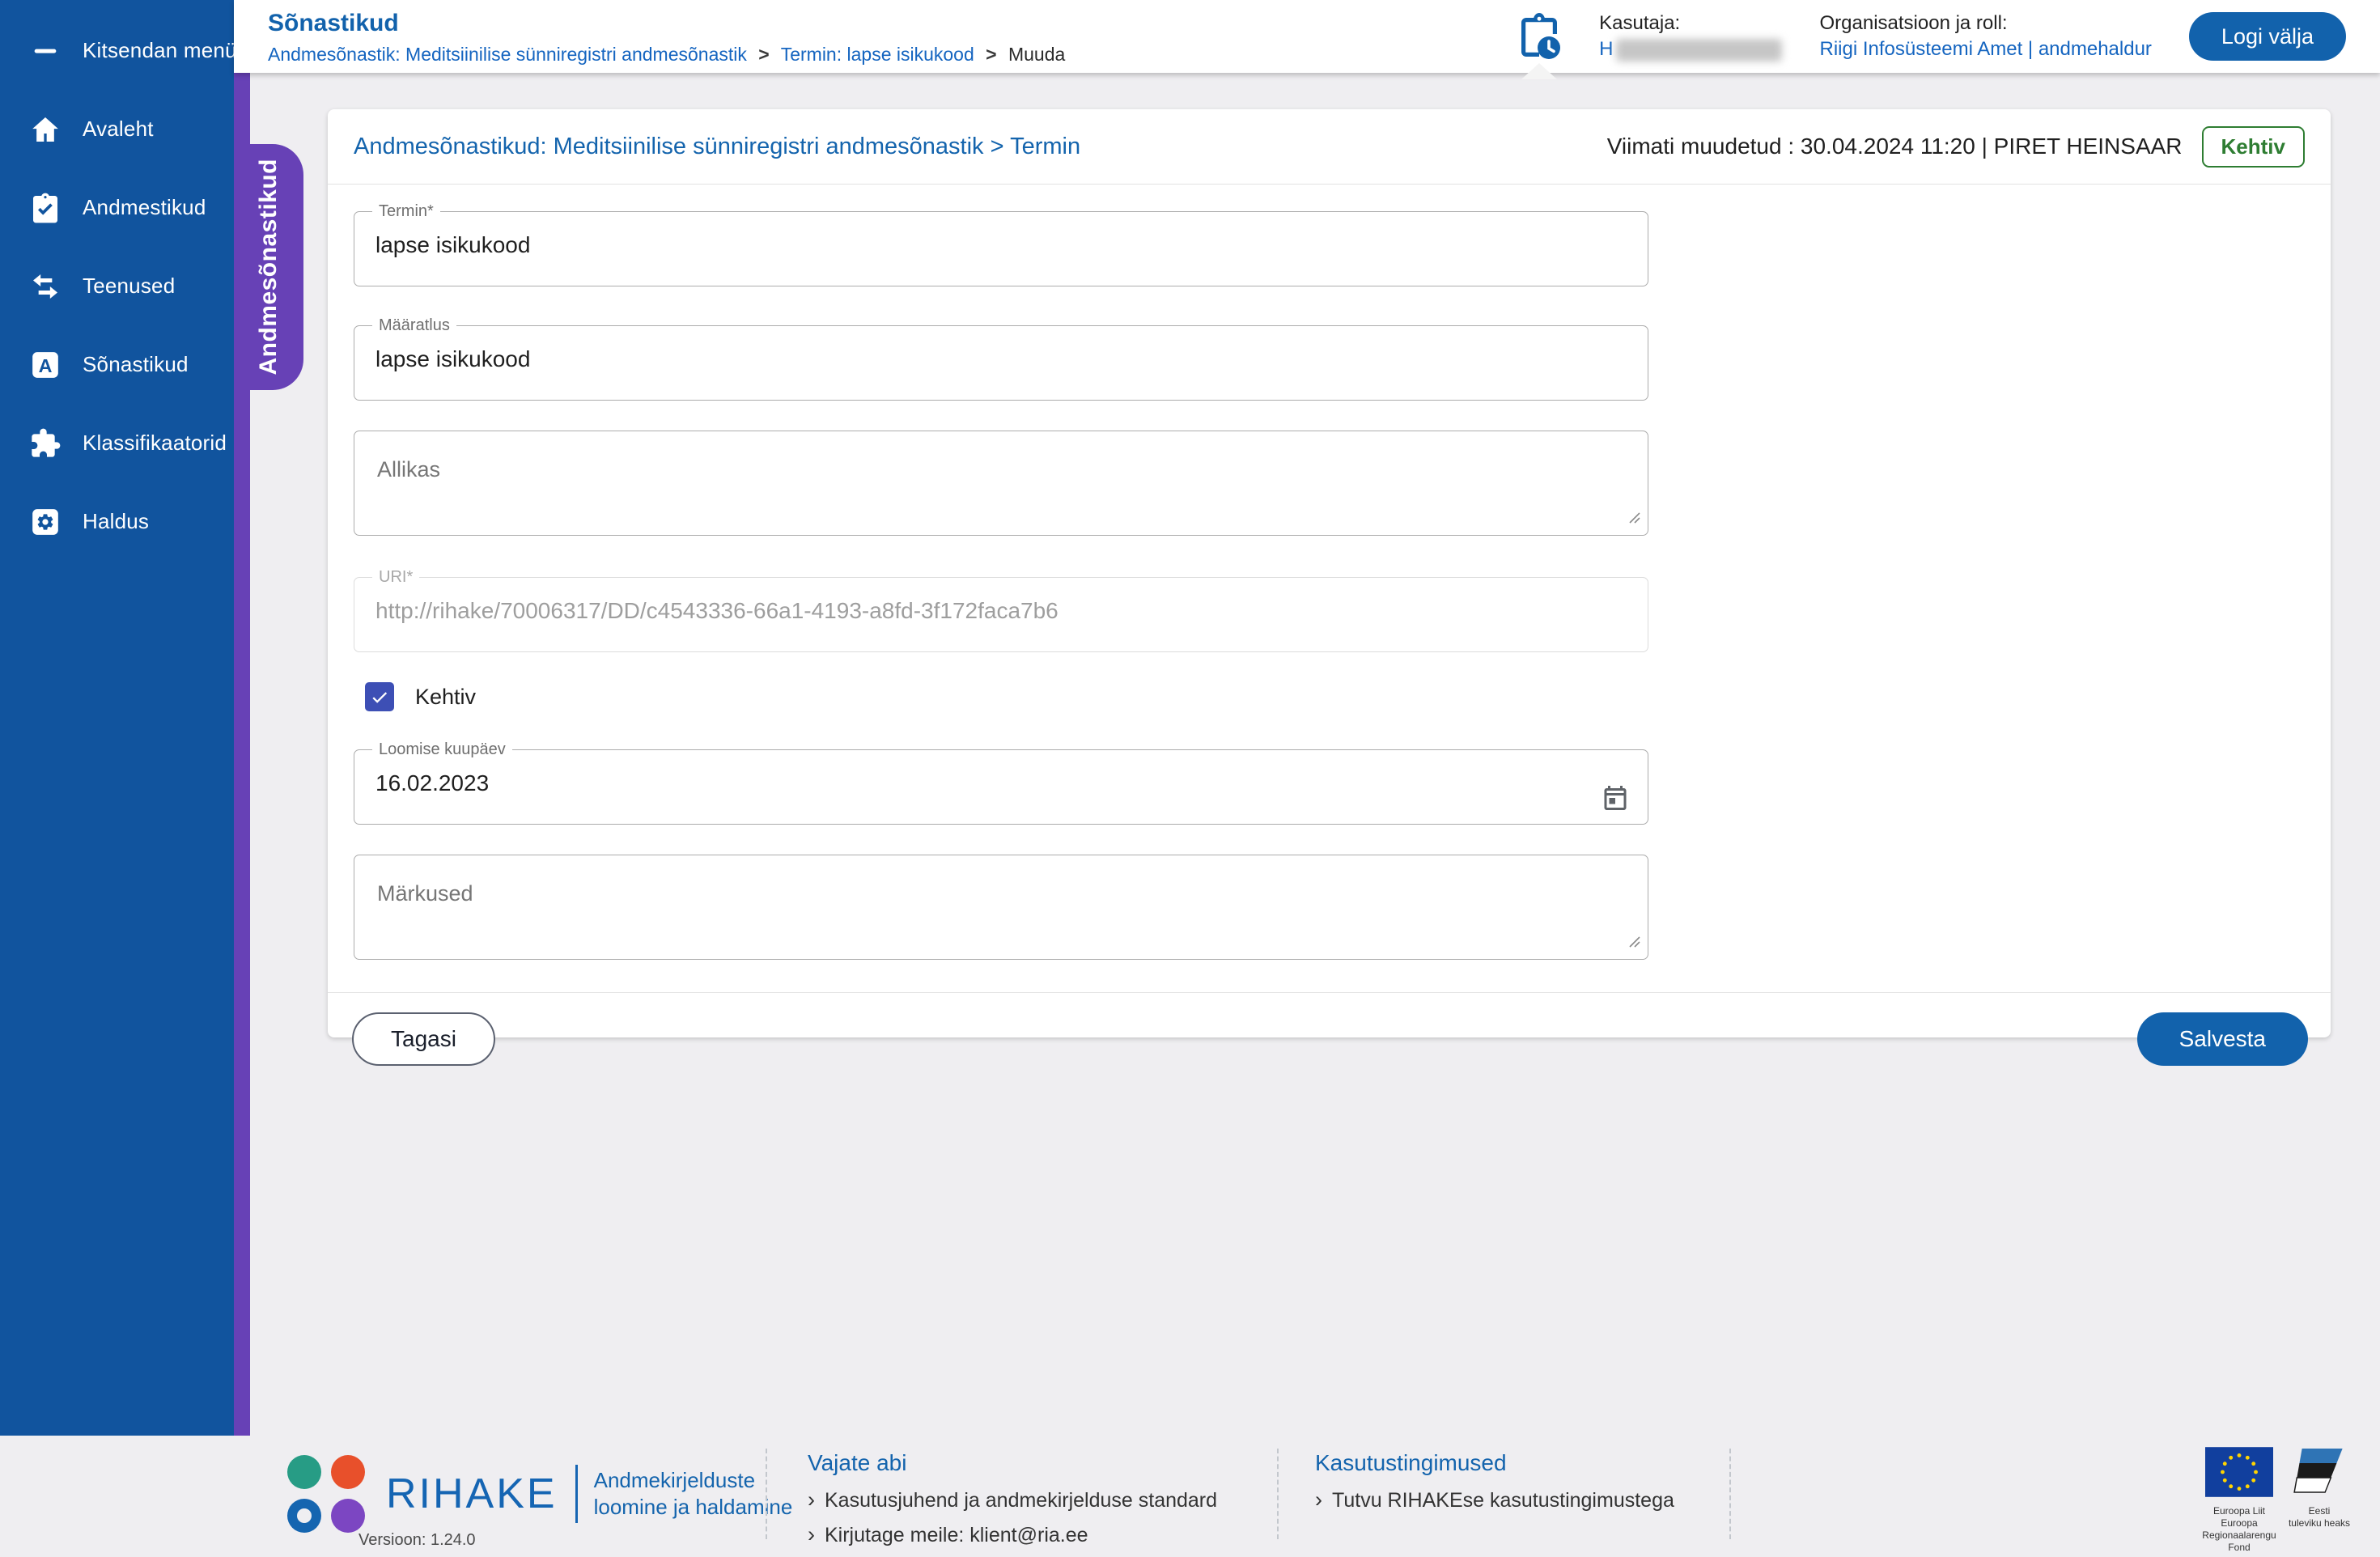 This screenshot has height=1557, width=2380. I want to click on loomise-kuupaev-field: Loomise kuupäev, so click(1001, 782).